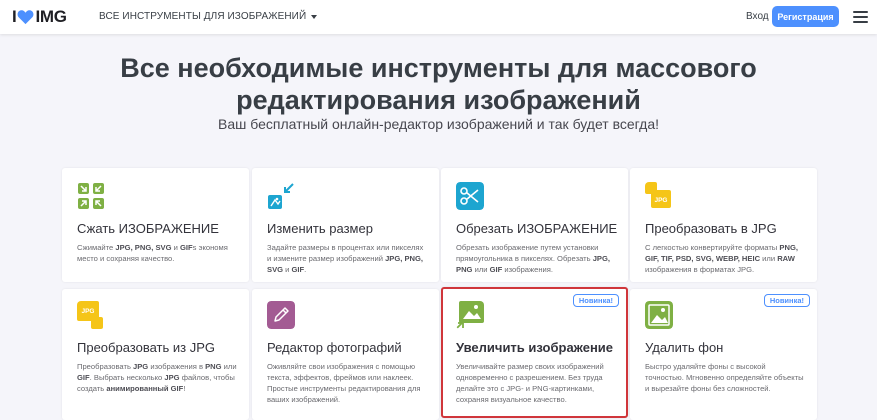 The image size is (877, 420). I want to click on logo-text-right: IMG, so click(51, 16).